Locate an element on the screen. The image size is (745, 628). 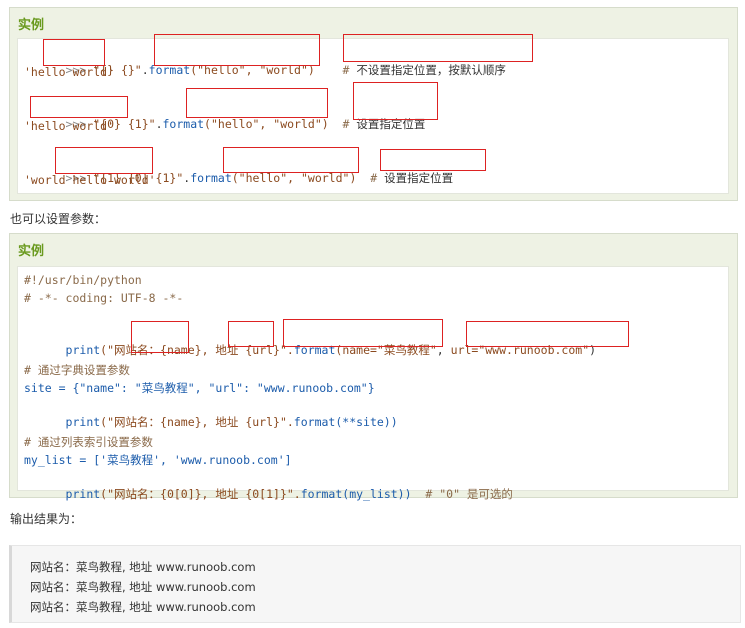
arguments: (**site)) is located at coordinates (366, 422).